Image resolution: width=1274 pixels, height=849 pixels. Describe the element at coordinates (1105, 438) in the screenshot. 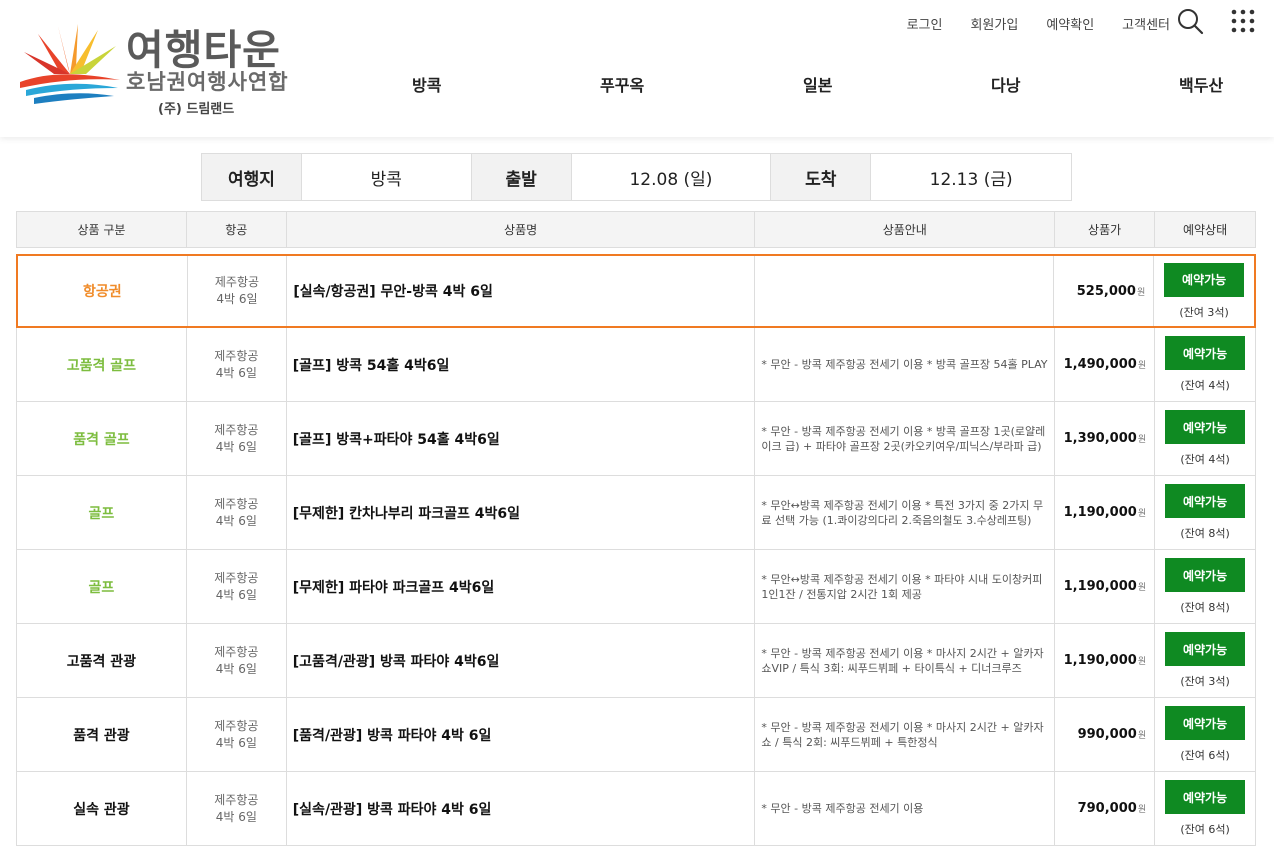

I see `product-price: 1,390,000원` at that location.